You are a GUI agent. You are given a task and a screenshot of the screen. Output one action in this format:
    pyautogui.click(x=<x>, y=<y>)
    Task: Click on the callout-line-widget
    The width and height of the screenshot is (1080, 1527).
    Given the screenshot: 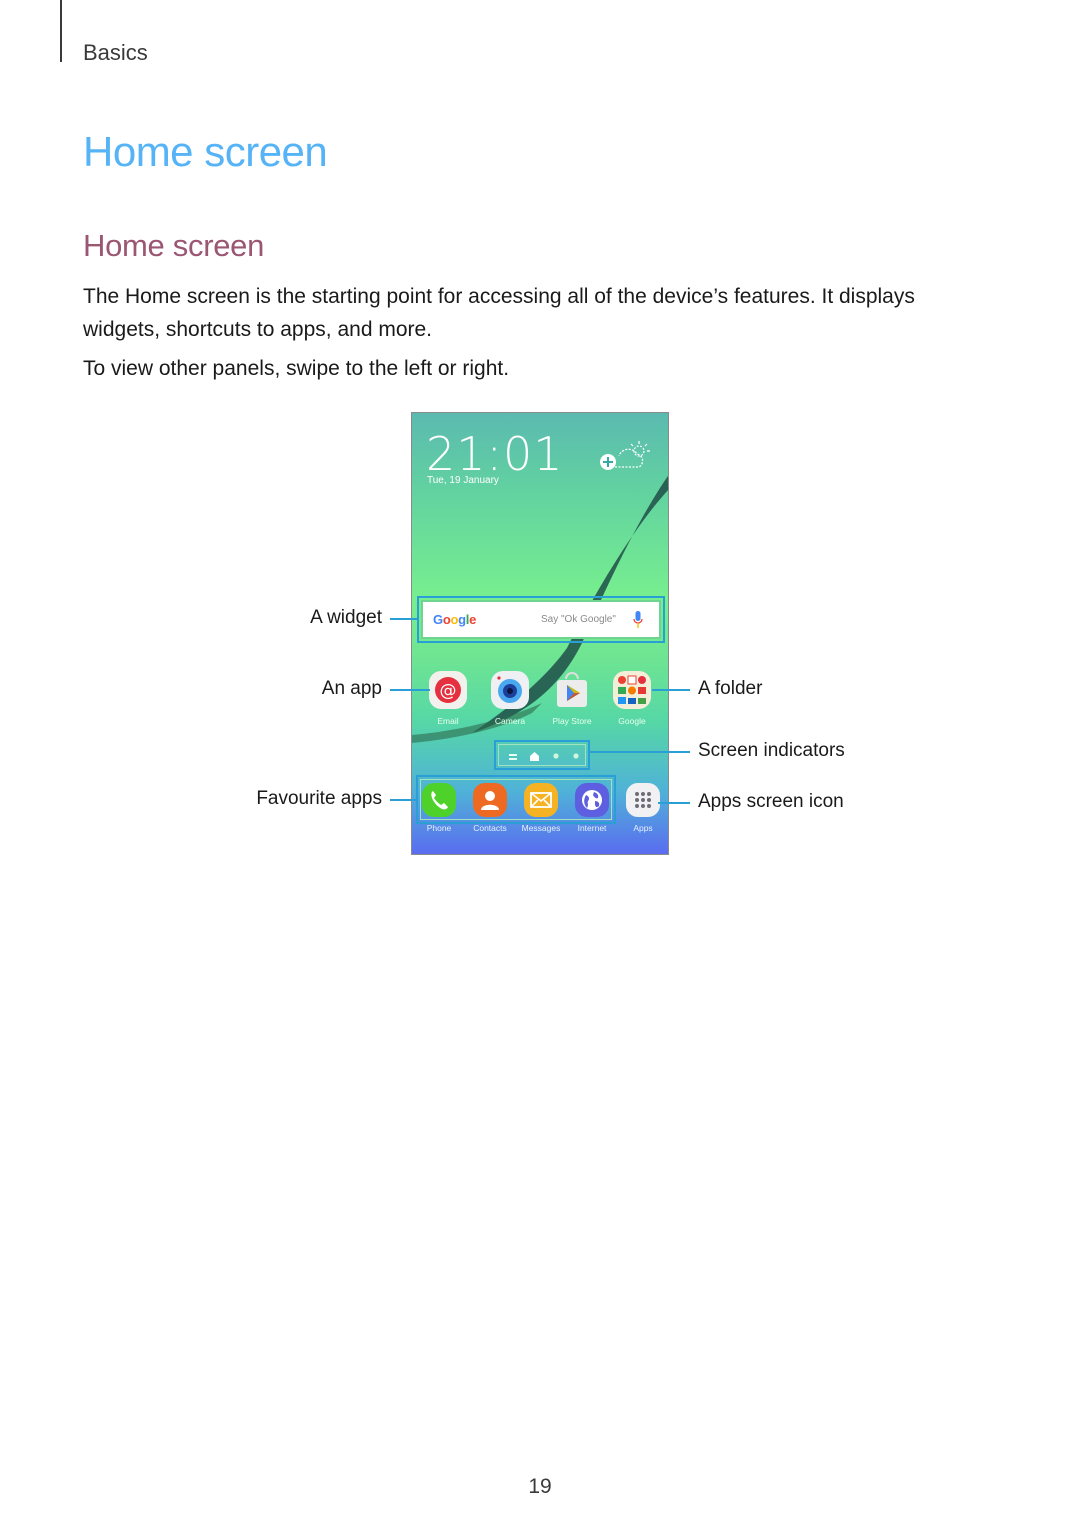 What is the action you would take?
    pyautogui.click(x=404, y=619)
    